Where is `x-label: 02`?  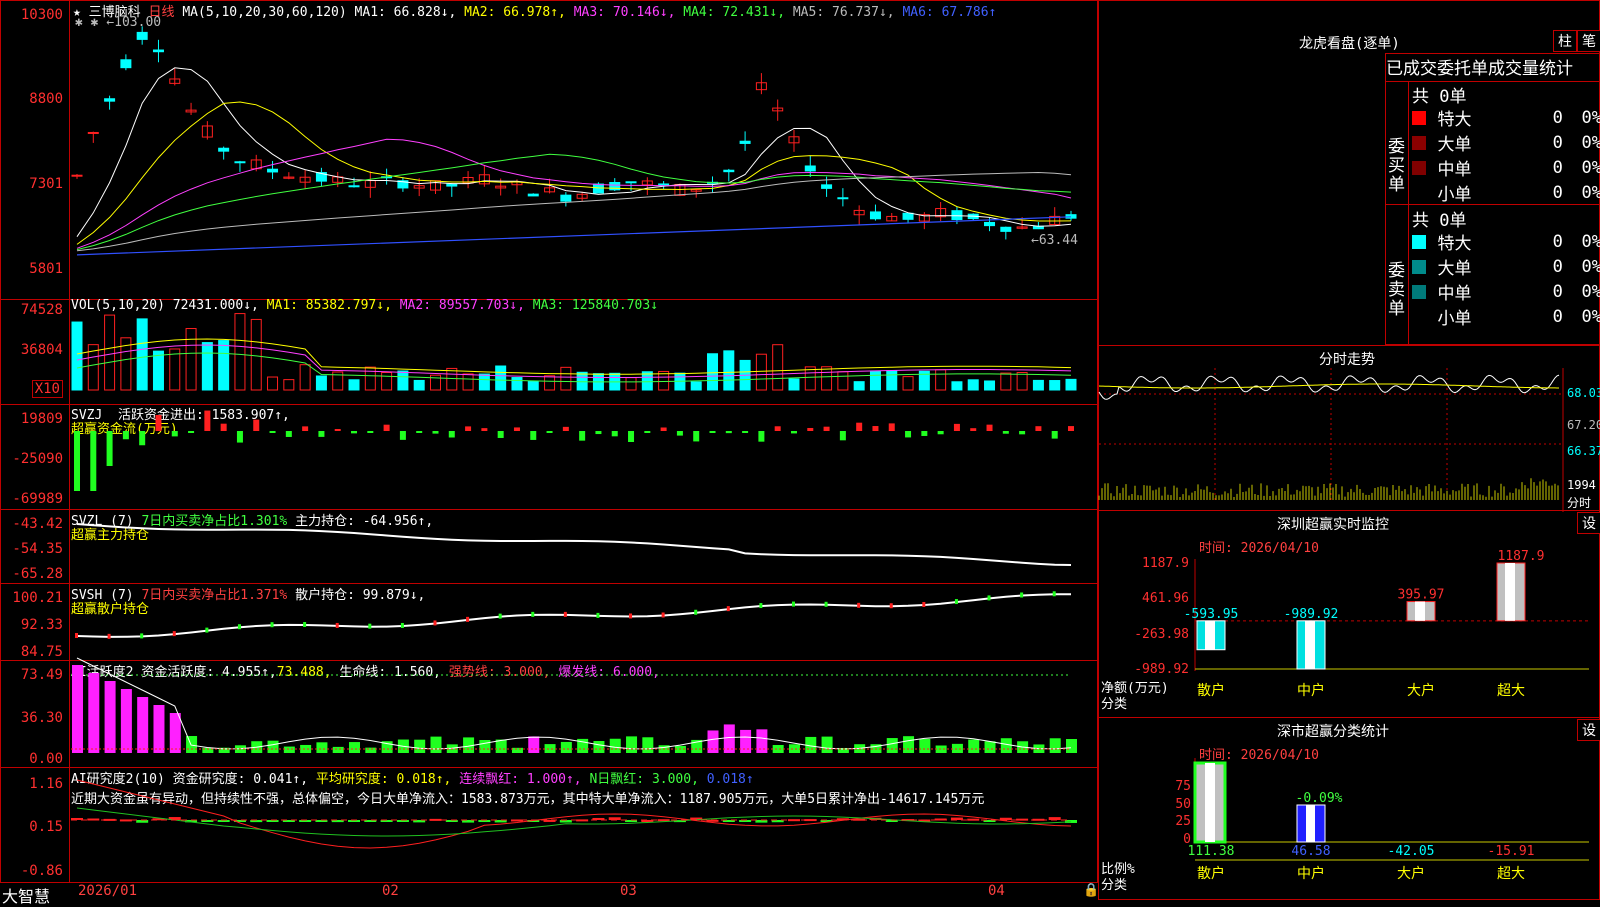 x-label: 02 is located at coordinates (390, 891).